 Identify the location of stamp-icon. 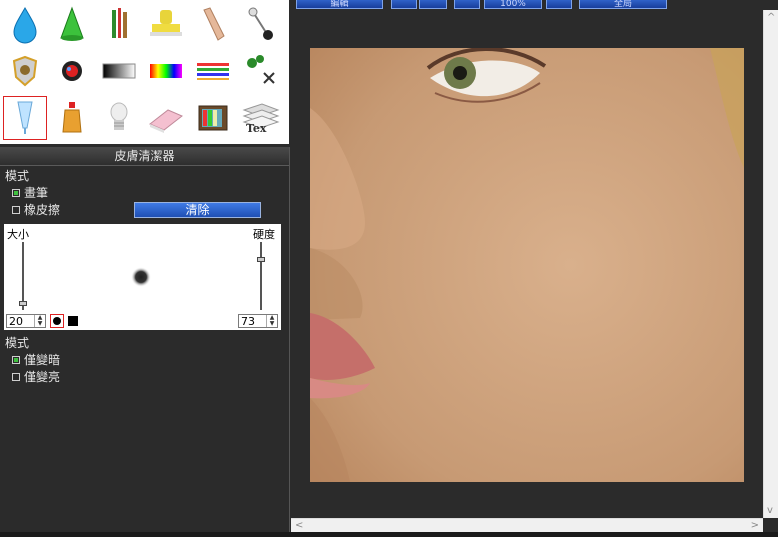
(166, 23).